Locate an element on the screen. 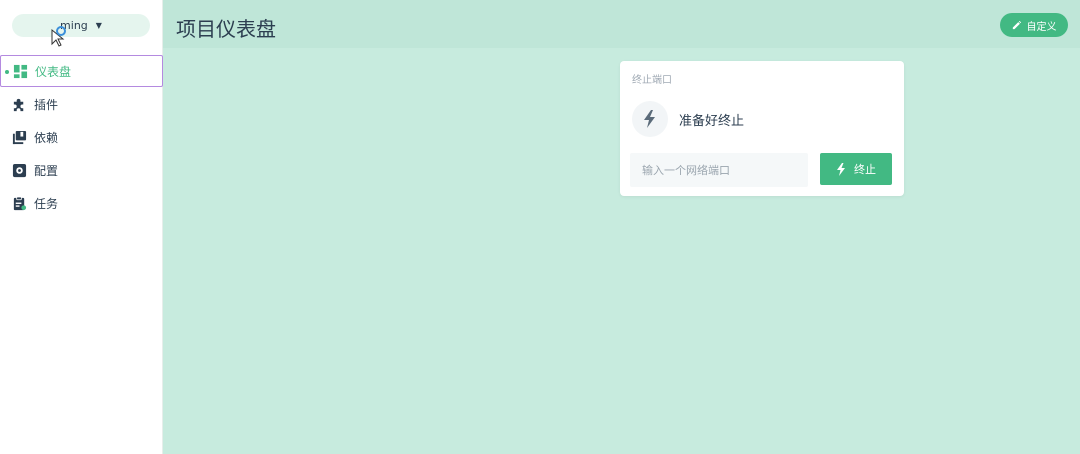 The image size is (1080, 454). sidebar-item-label: 插件 is located at coordinates (46, 104).